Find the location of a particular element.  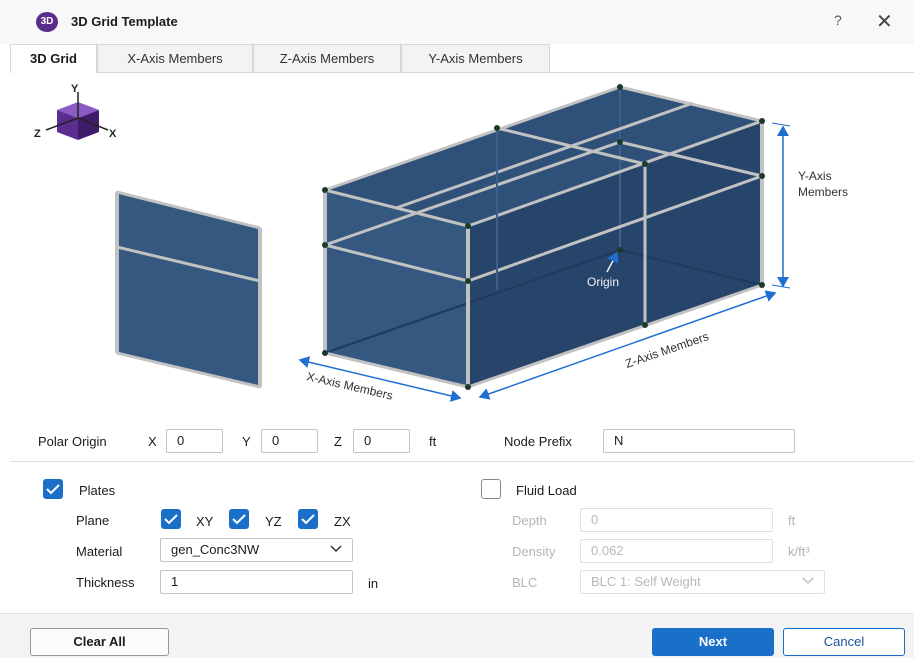

polar-origin-unit: ft is located at coordinates (433, 441).